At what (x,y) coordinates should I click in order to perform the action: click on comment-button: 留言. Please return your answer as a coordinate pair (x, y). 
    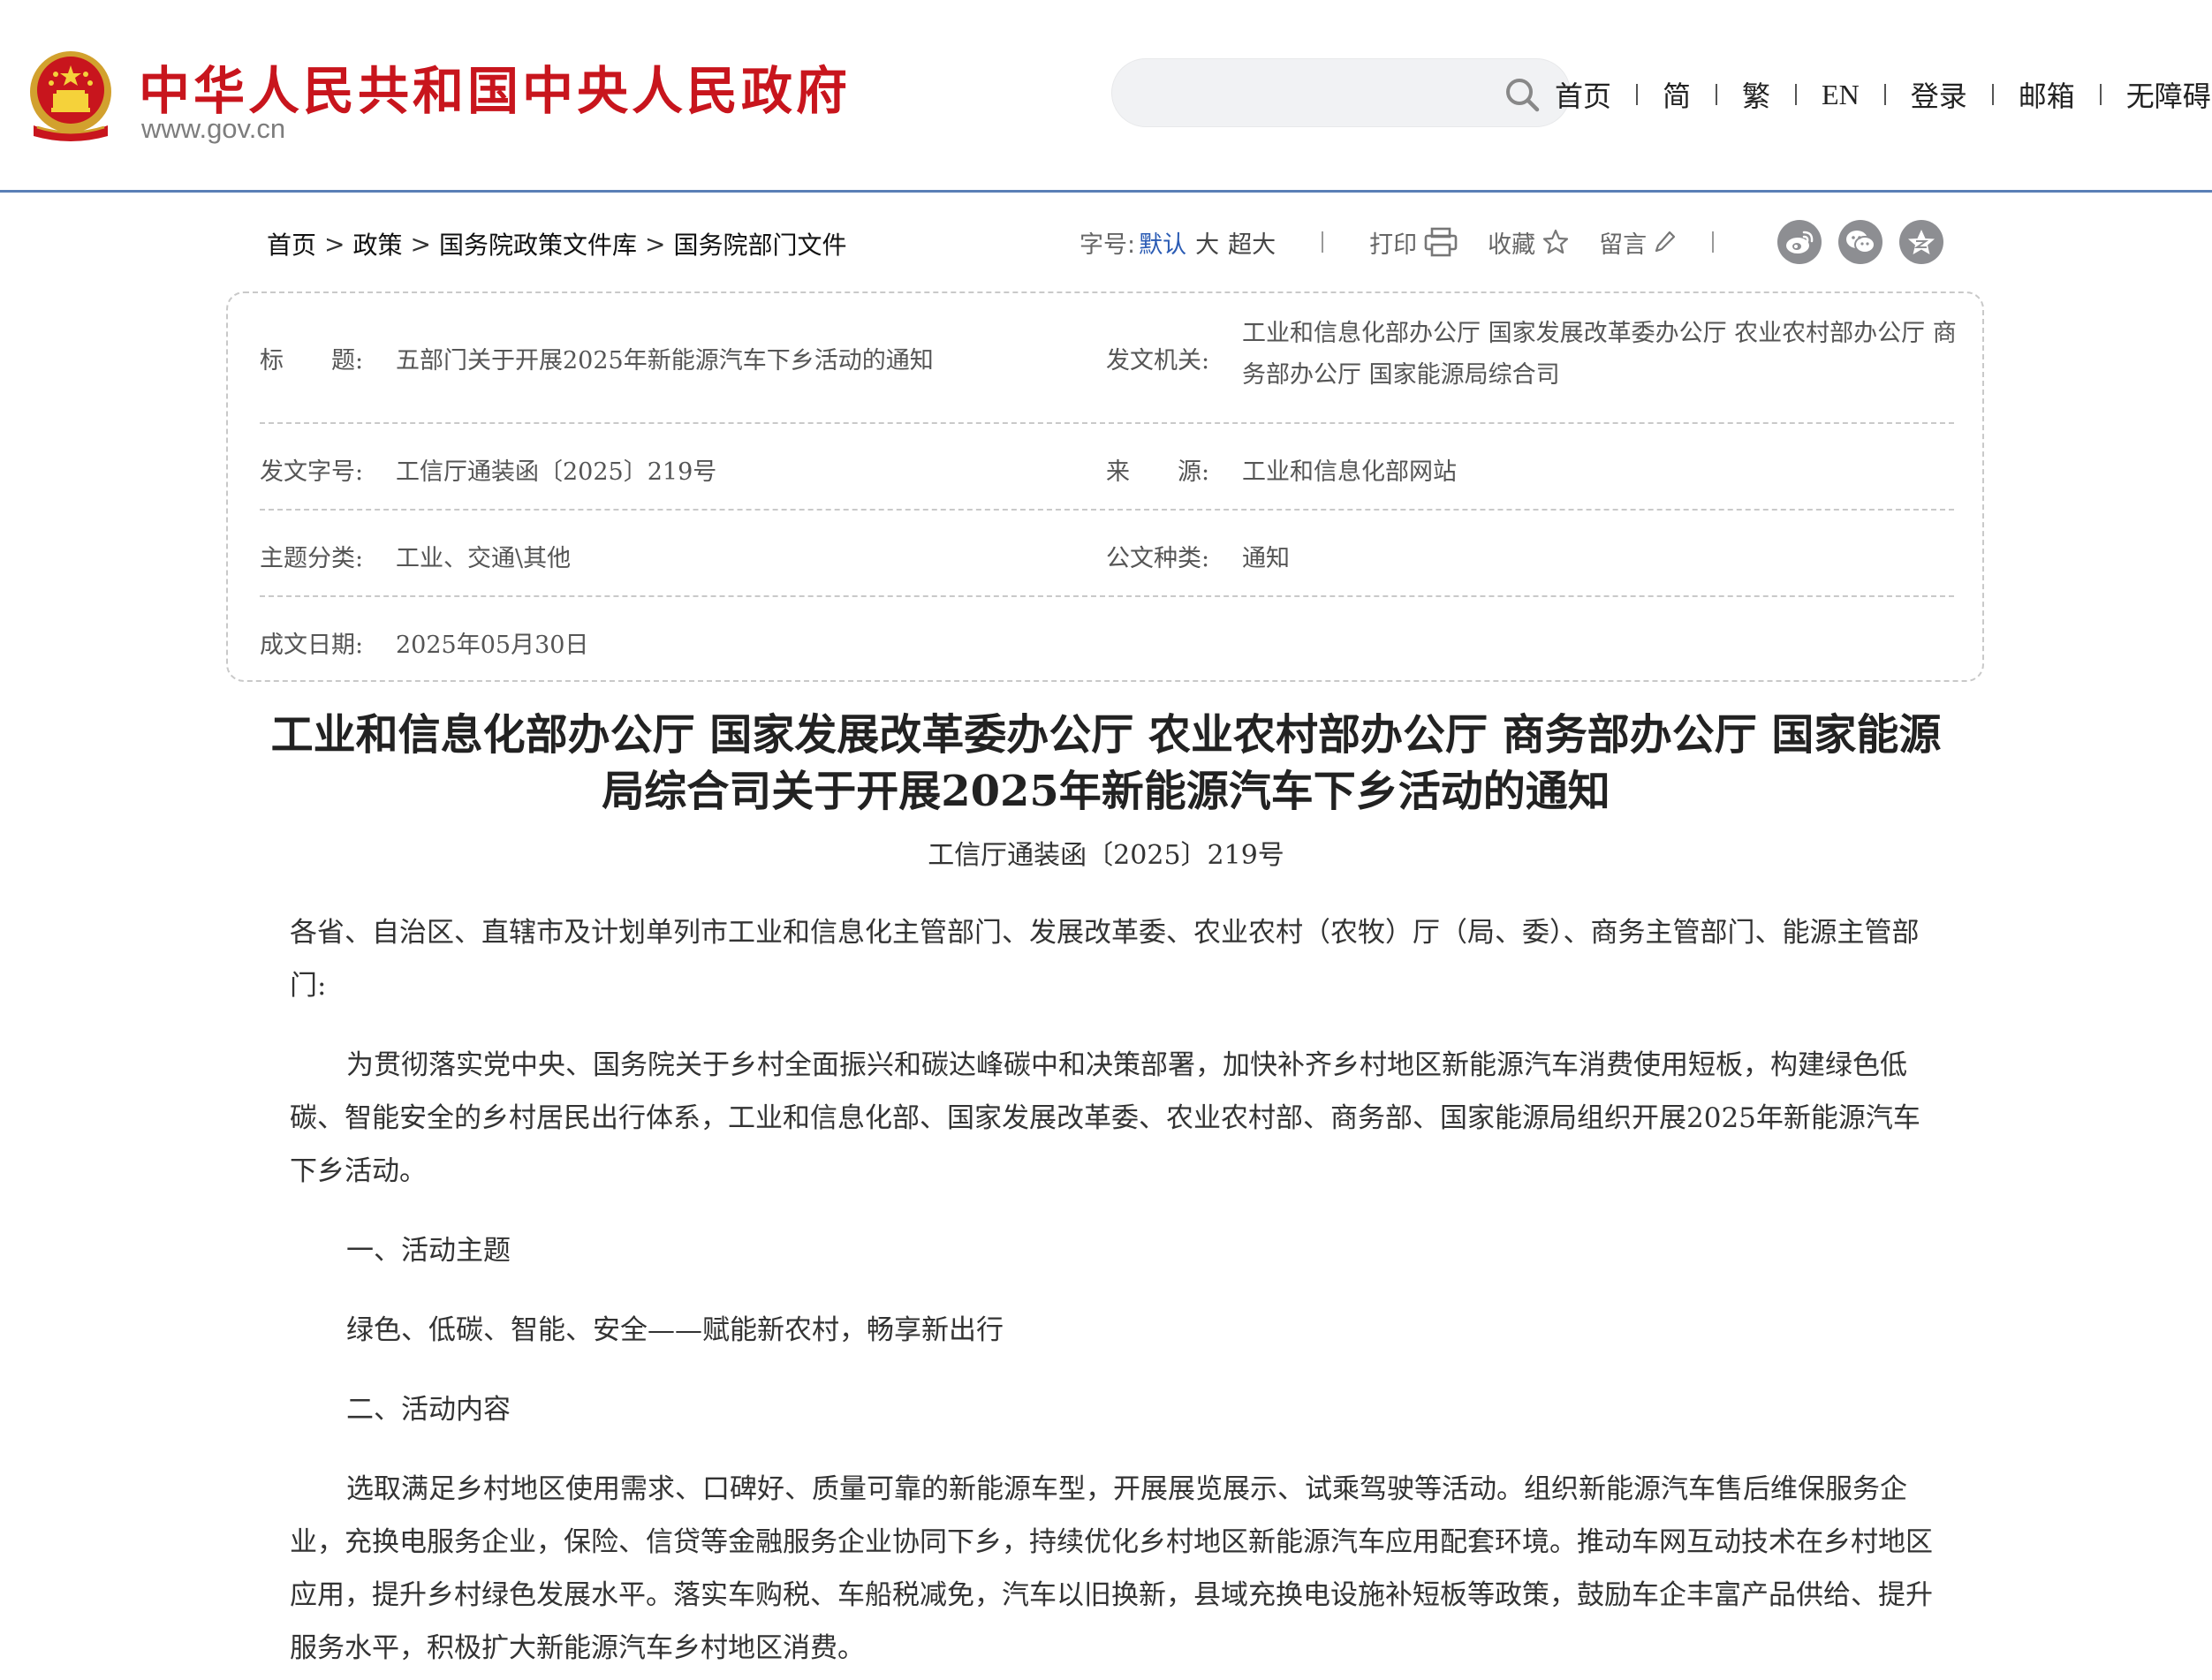
    Looking at the image, I should click on (1638, 242).